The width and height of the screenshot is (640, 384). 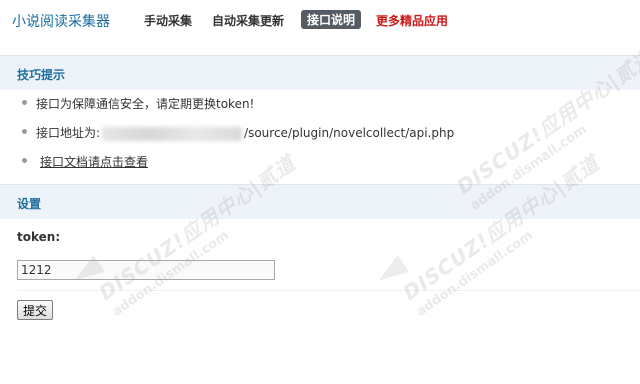 I want to click on app-title: 小说阅读采集器, so click(x=61, y=22).